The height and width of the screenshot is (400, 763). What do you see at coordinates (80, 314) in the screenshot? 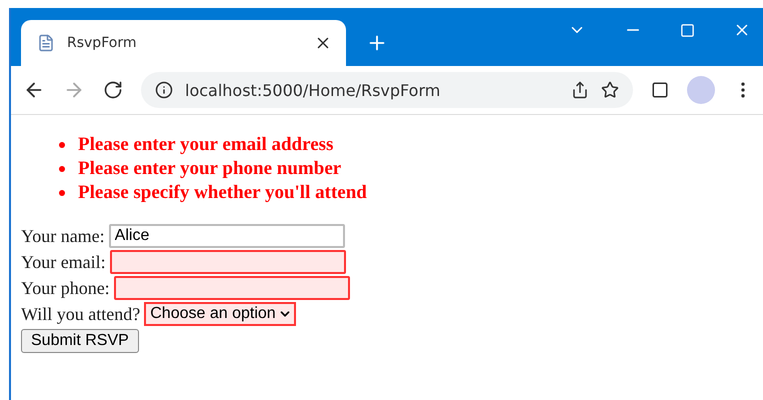
I see `field-label: Will you attend?` at bounding box center [80, 314].